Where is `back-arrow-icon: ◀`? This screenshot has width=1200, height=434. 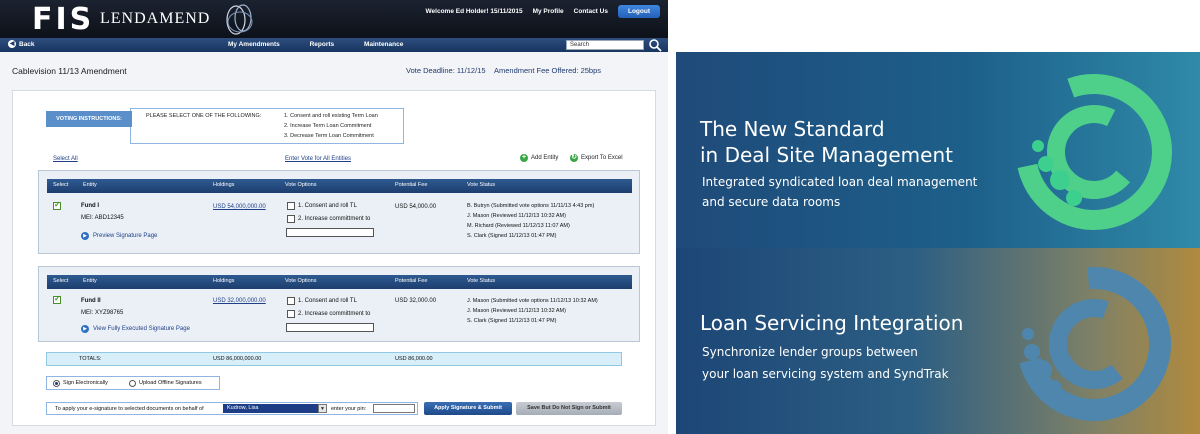 back-arrow-icon: ◀ is located at coordinates (12, 44).